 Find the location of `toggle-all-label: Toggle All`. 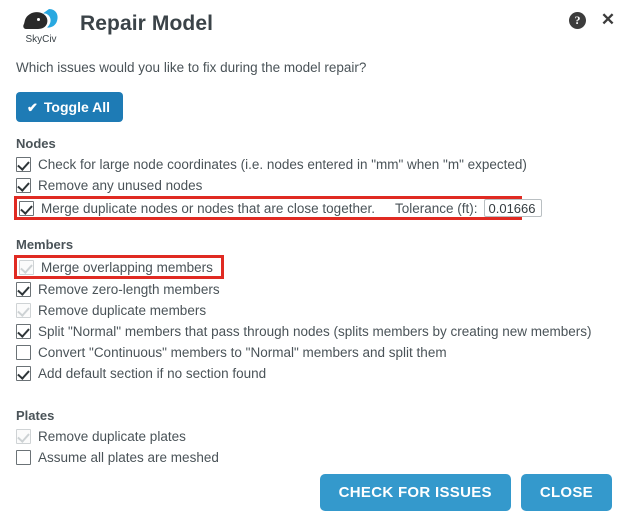

toggle-all-label: Toggle All is located at coordinates (77, 107).